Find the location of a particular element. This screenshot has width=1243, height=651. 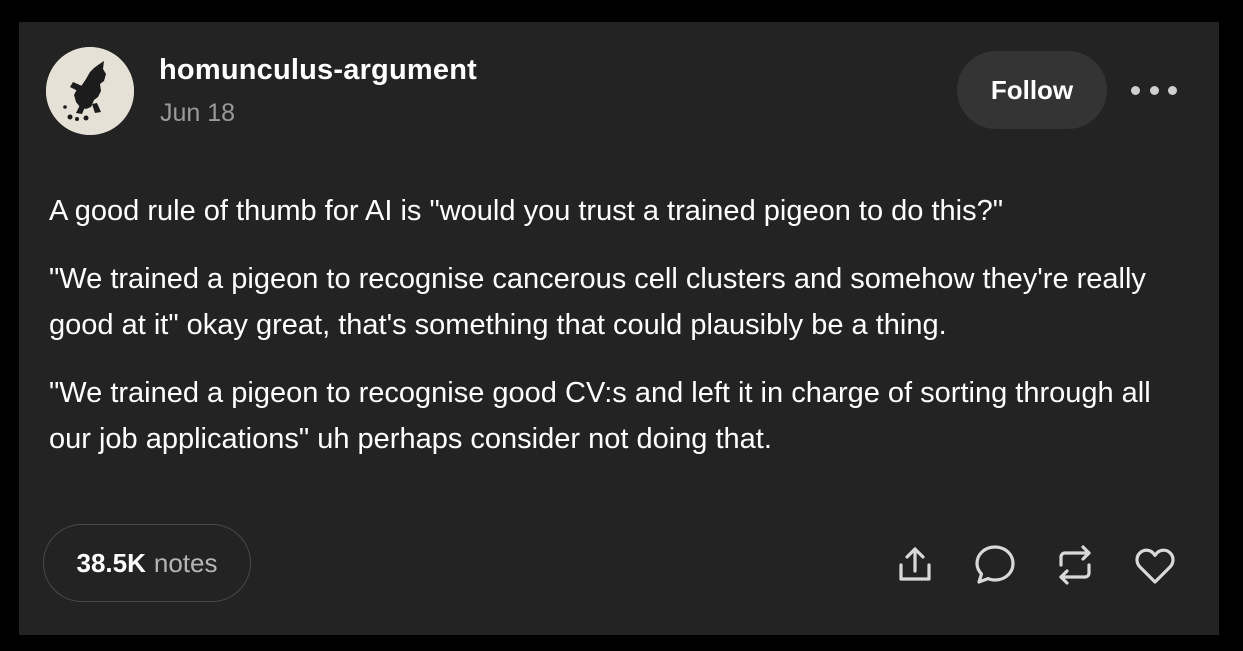

notes-label: notes is located at coordinates (185, 562).